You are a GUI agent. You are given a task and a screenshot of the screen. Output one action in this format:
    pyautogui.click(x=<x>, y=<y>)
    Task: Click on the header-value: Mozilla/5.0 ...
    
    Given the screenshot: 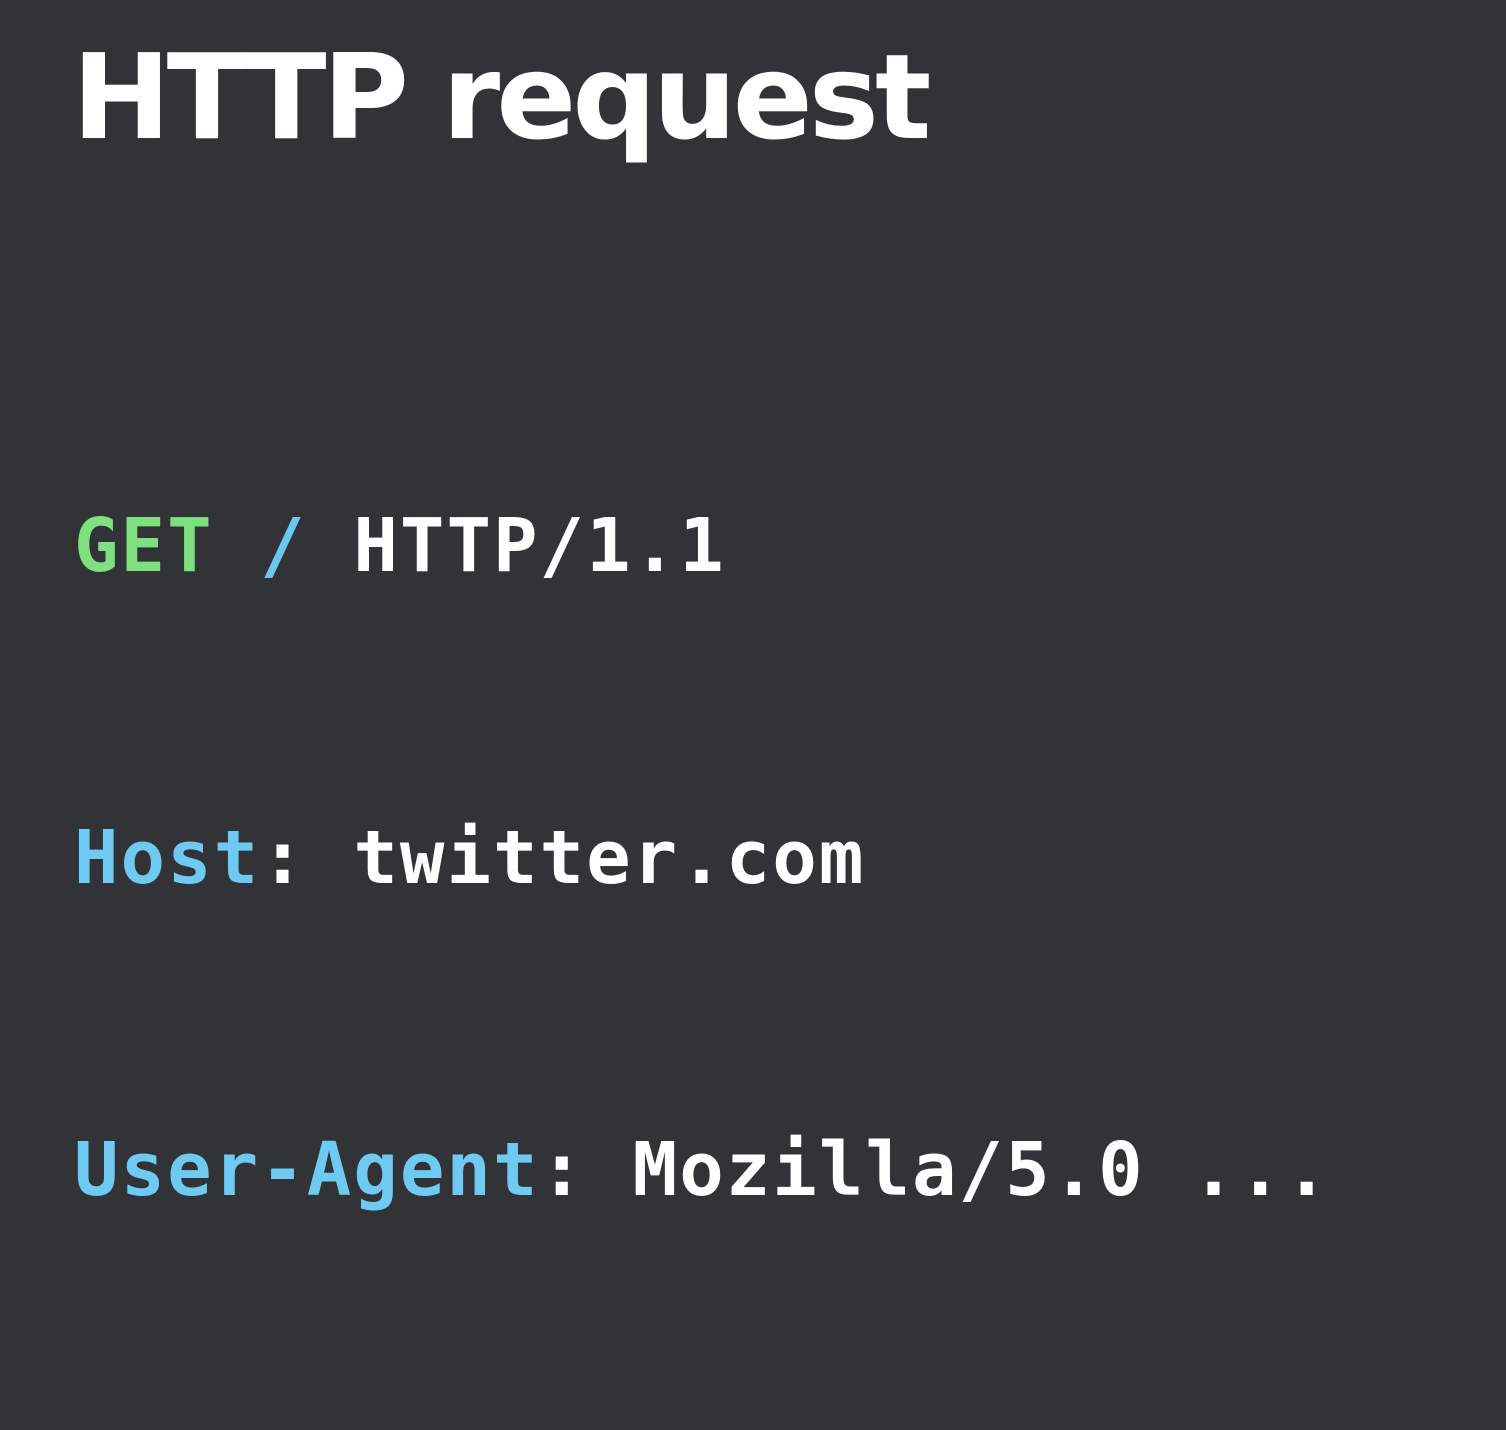 What is the action you would take?
    pyautogui.click(x=981, y=1170)
    